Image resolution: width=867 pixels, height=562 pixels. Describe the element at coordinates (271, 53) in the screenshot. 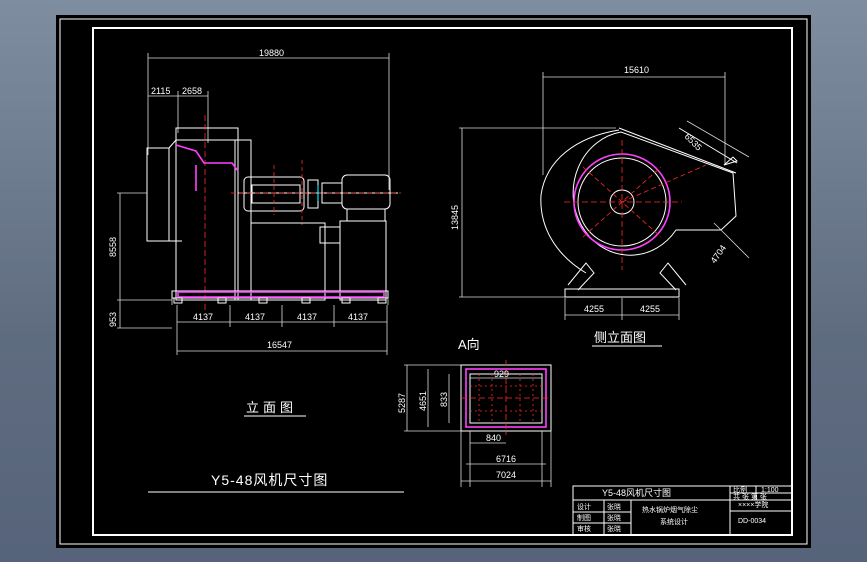

I see `dim-front-overall: 19880` at that location.